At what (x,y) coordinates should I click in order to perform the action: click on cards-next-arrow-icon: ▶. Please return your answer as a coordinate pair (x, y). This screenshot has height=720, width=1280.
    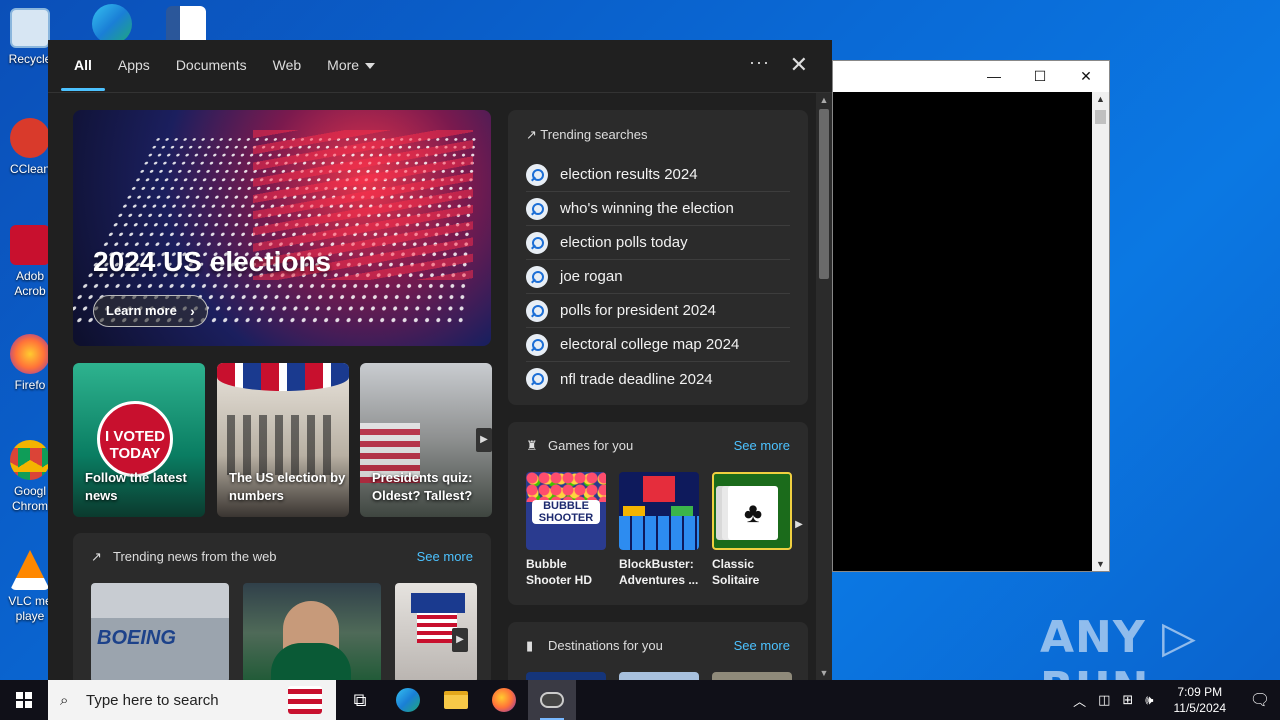
    Looking at the image, I should click on (484, 440).